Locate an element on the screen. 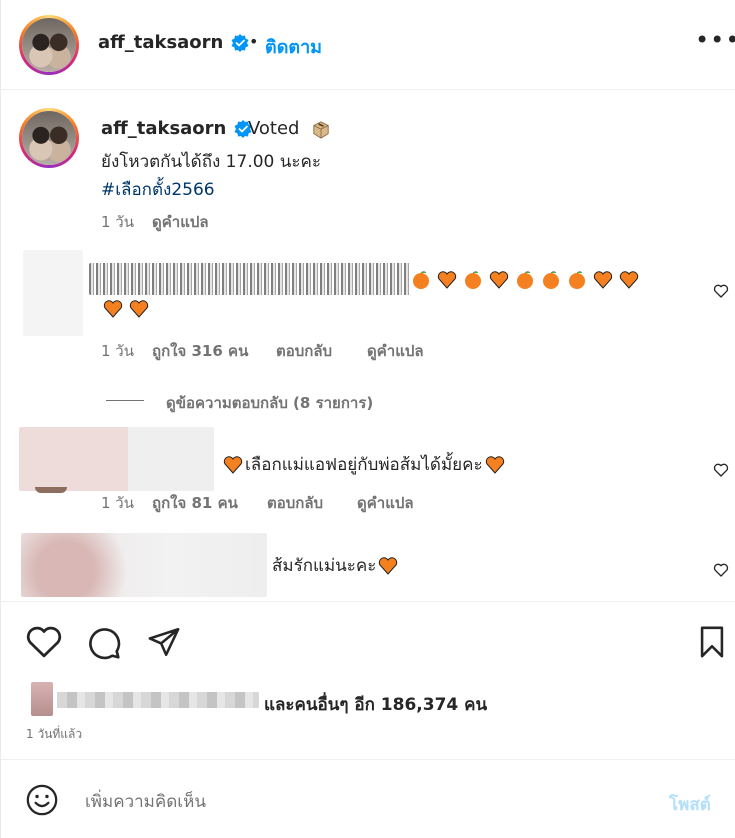  comment-text-row: ส้มรักแม่นะคะ is located at coordinates (338, 565).